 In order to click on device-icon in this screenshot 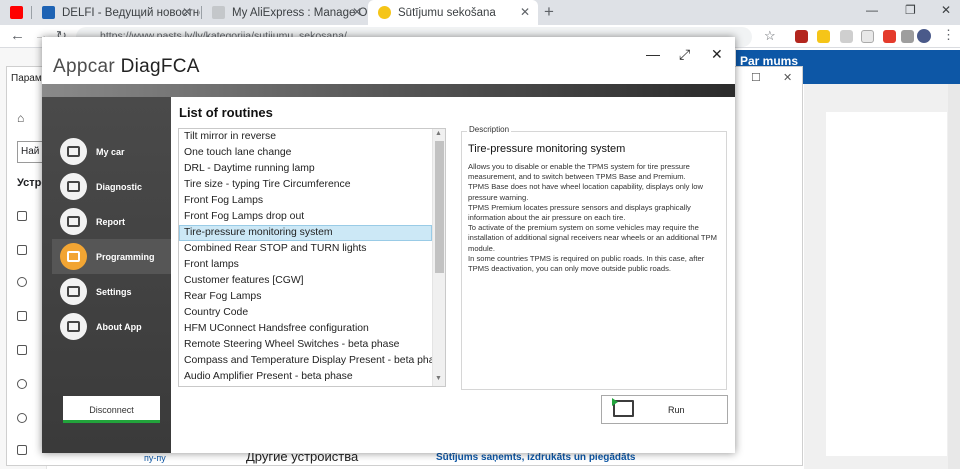, I will do `click(22, 216)`.